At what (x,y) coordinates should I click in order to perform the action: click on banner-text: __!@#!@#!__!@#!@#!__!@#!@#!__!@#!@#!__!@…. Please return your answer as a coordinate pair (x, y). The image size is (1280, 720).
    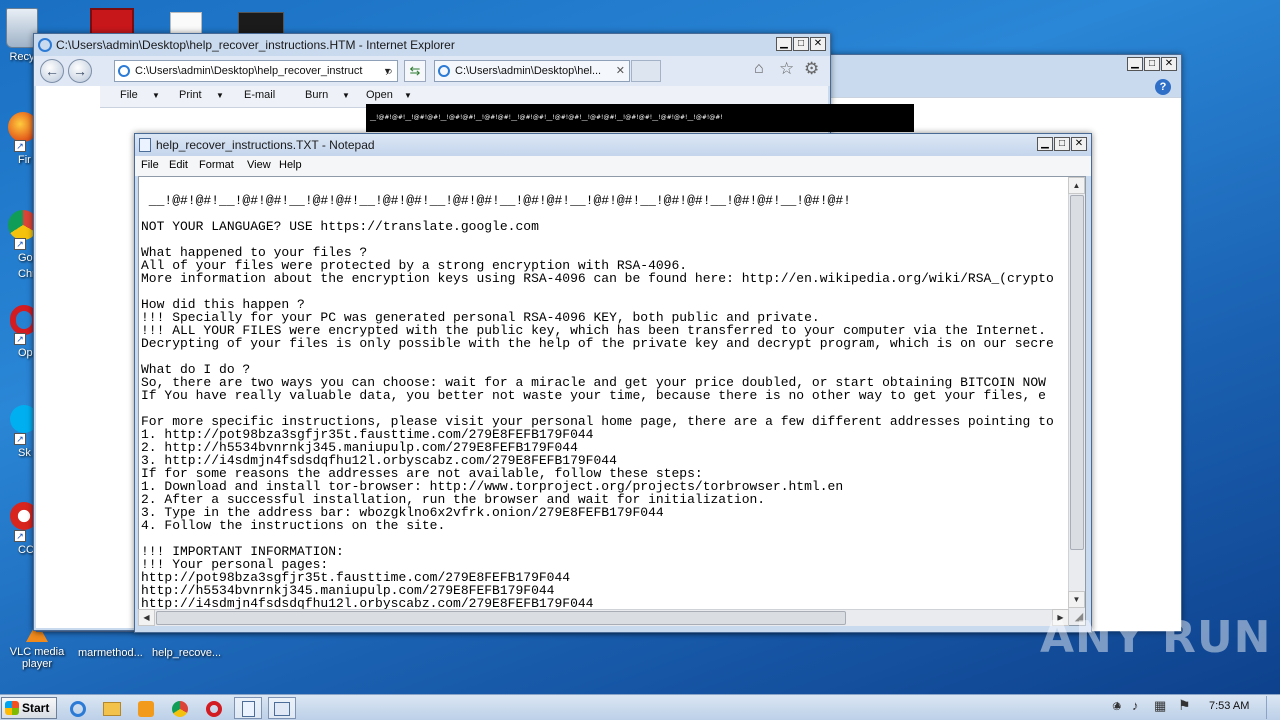
    Looking at the image, I should click on (546, 117).